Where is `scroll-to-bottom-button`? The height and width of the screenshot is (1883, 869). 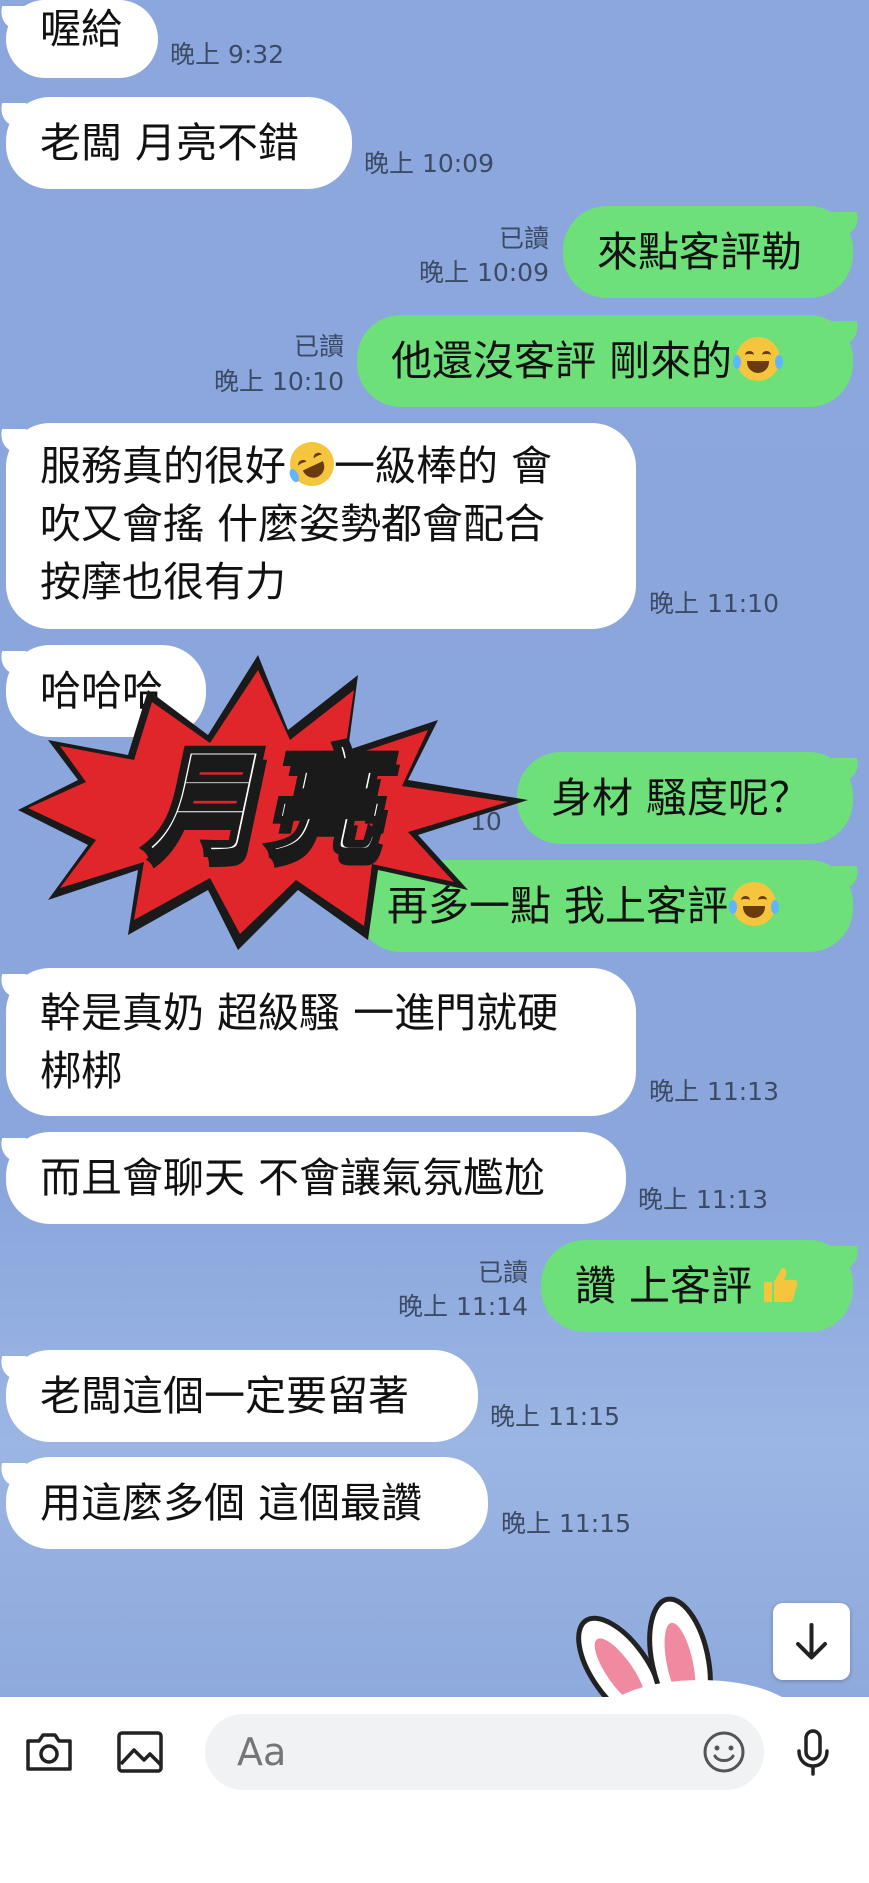 scroll-to-bottom-button is located at coordinates (811, 1641).